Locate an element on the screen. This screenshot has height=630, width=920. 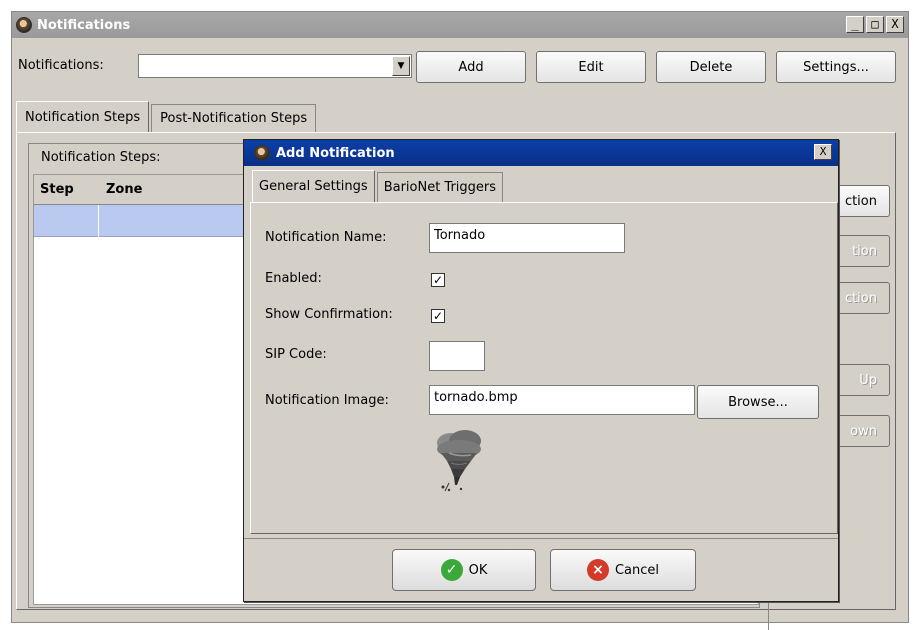
tab-general-settings: General Settings is located at coordinates (313, 186).